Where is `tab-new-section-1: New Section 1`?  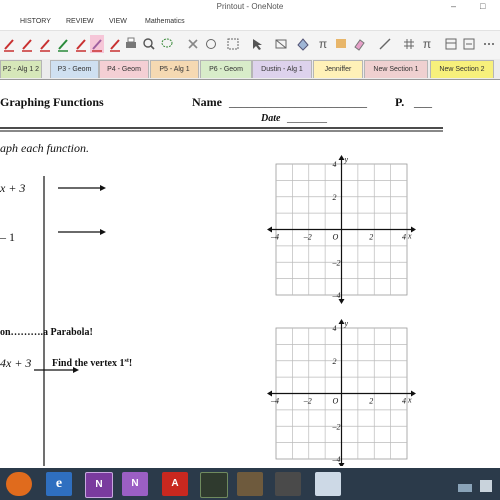 tab-new-section-1: New Section 1 is located at coordinates (396, 69).